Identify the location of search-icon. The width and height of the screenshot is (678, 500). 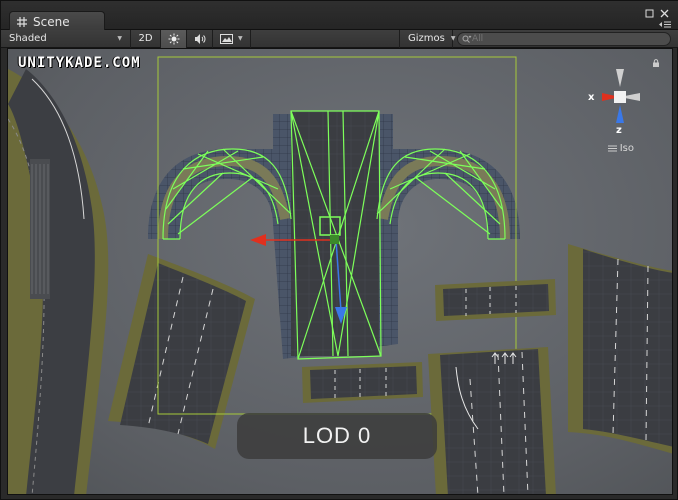
(467, 39).